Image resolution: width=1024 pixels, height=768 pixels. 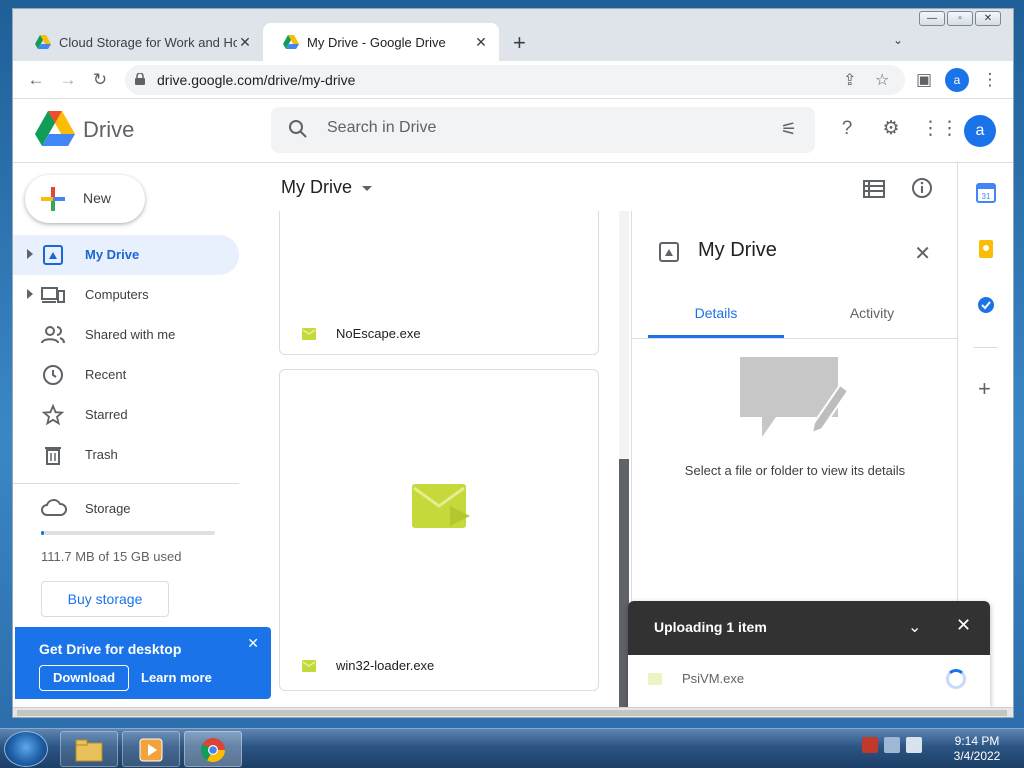 What do you see at coordinates (874, 189) in the screenshot?
I see `list-view-icon` at bounding box center [874, 189].